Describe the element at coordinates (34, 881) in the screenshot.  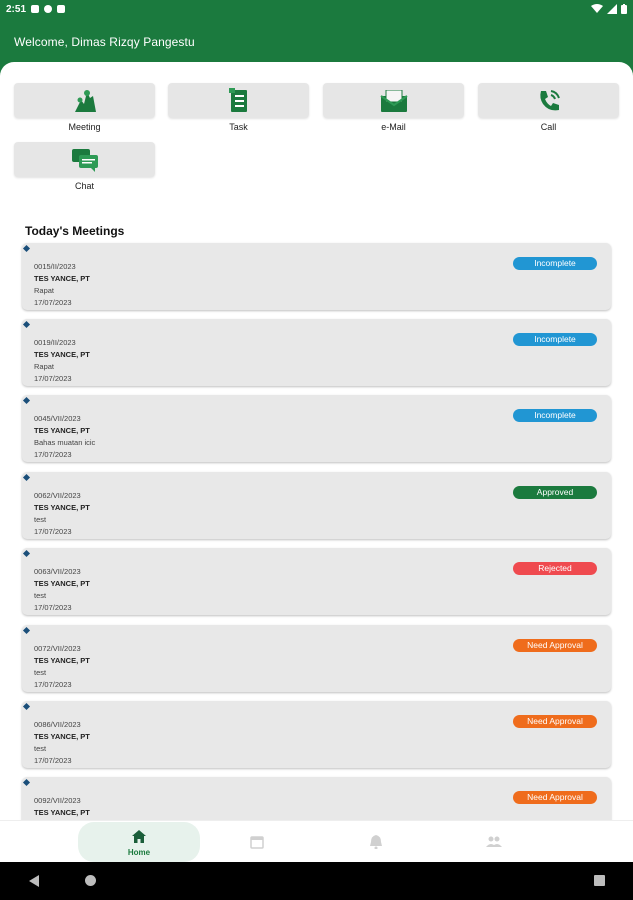
I see `back-icon` at that location.